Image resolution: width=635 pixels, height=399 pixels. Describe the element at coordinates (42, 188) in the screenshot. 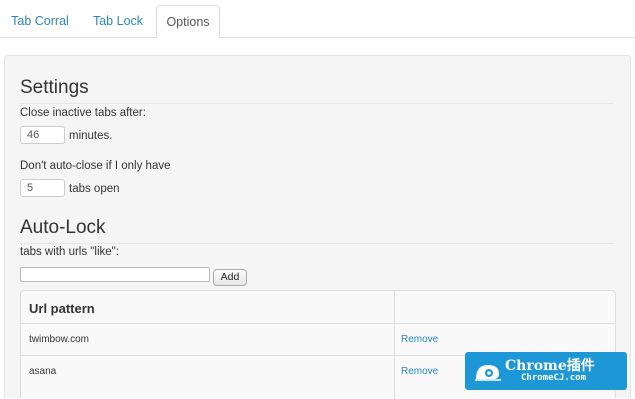

I see `min-tabs-input: 5` at that location.